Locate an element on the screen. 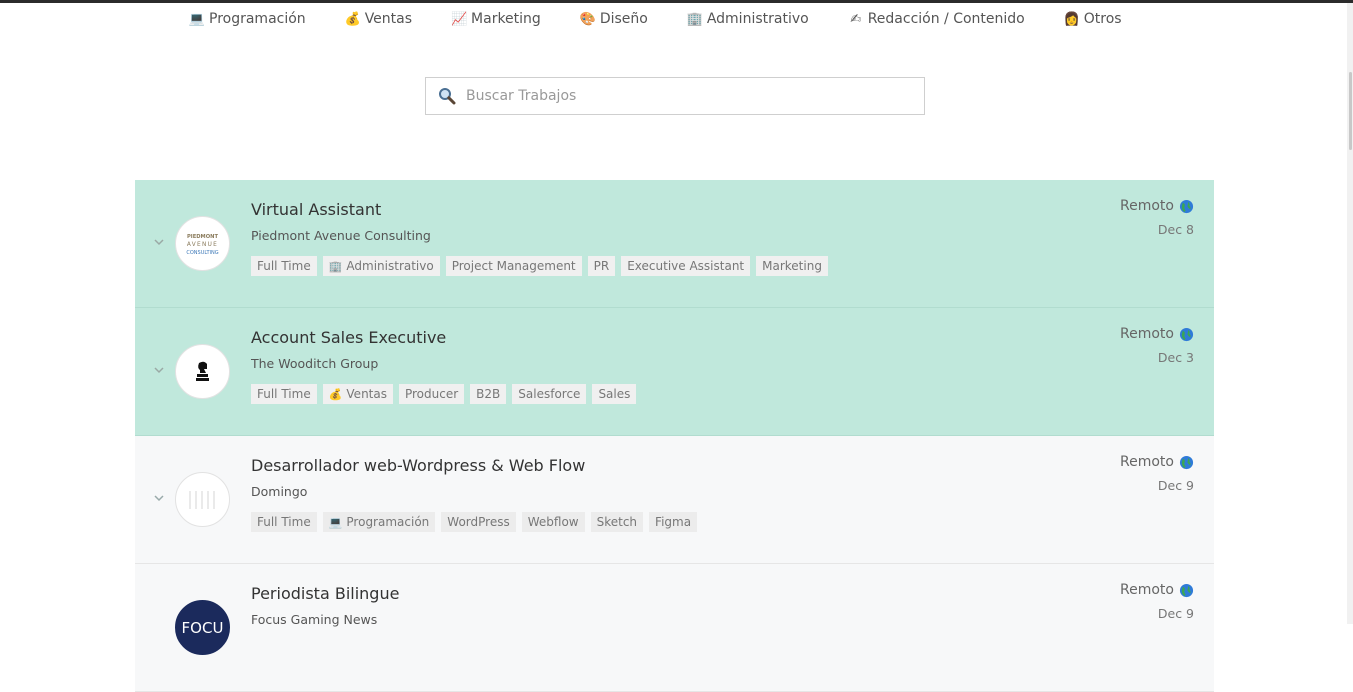  search-box is located at coordinates (675, 96).